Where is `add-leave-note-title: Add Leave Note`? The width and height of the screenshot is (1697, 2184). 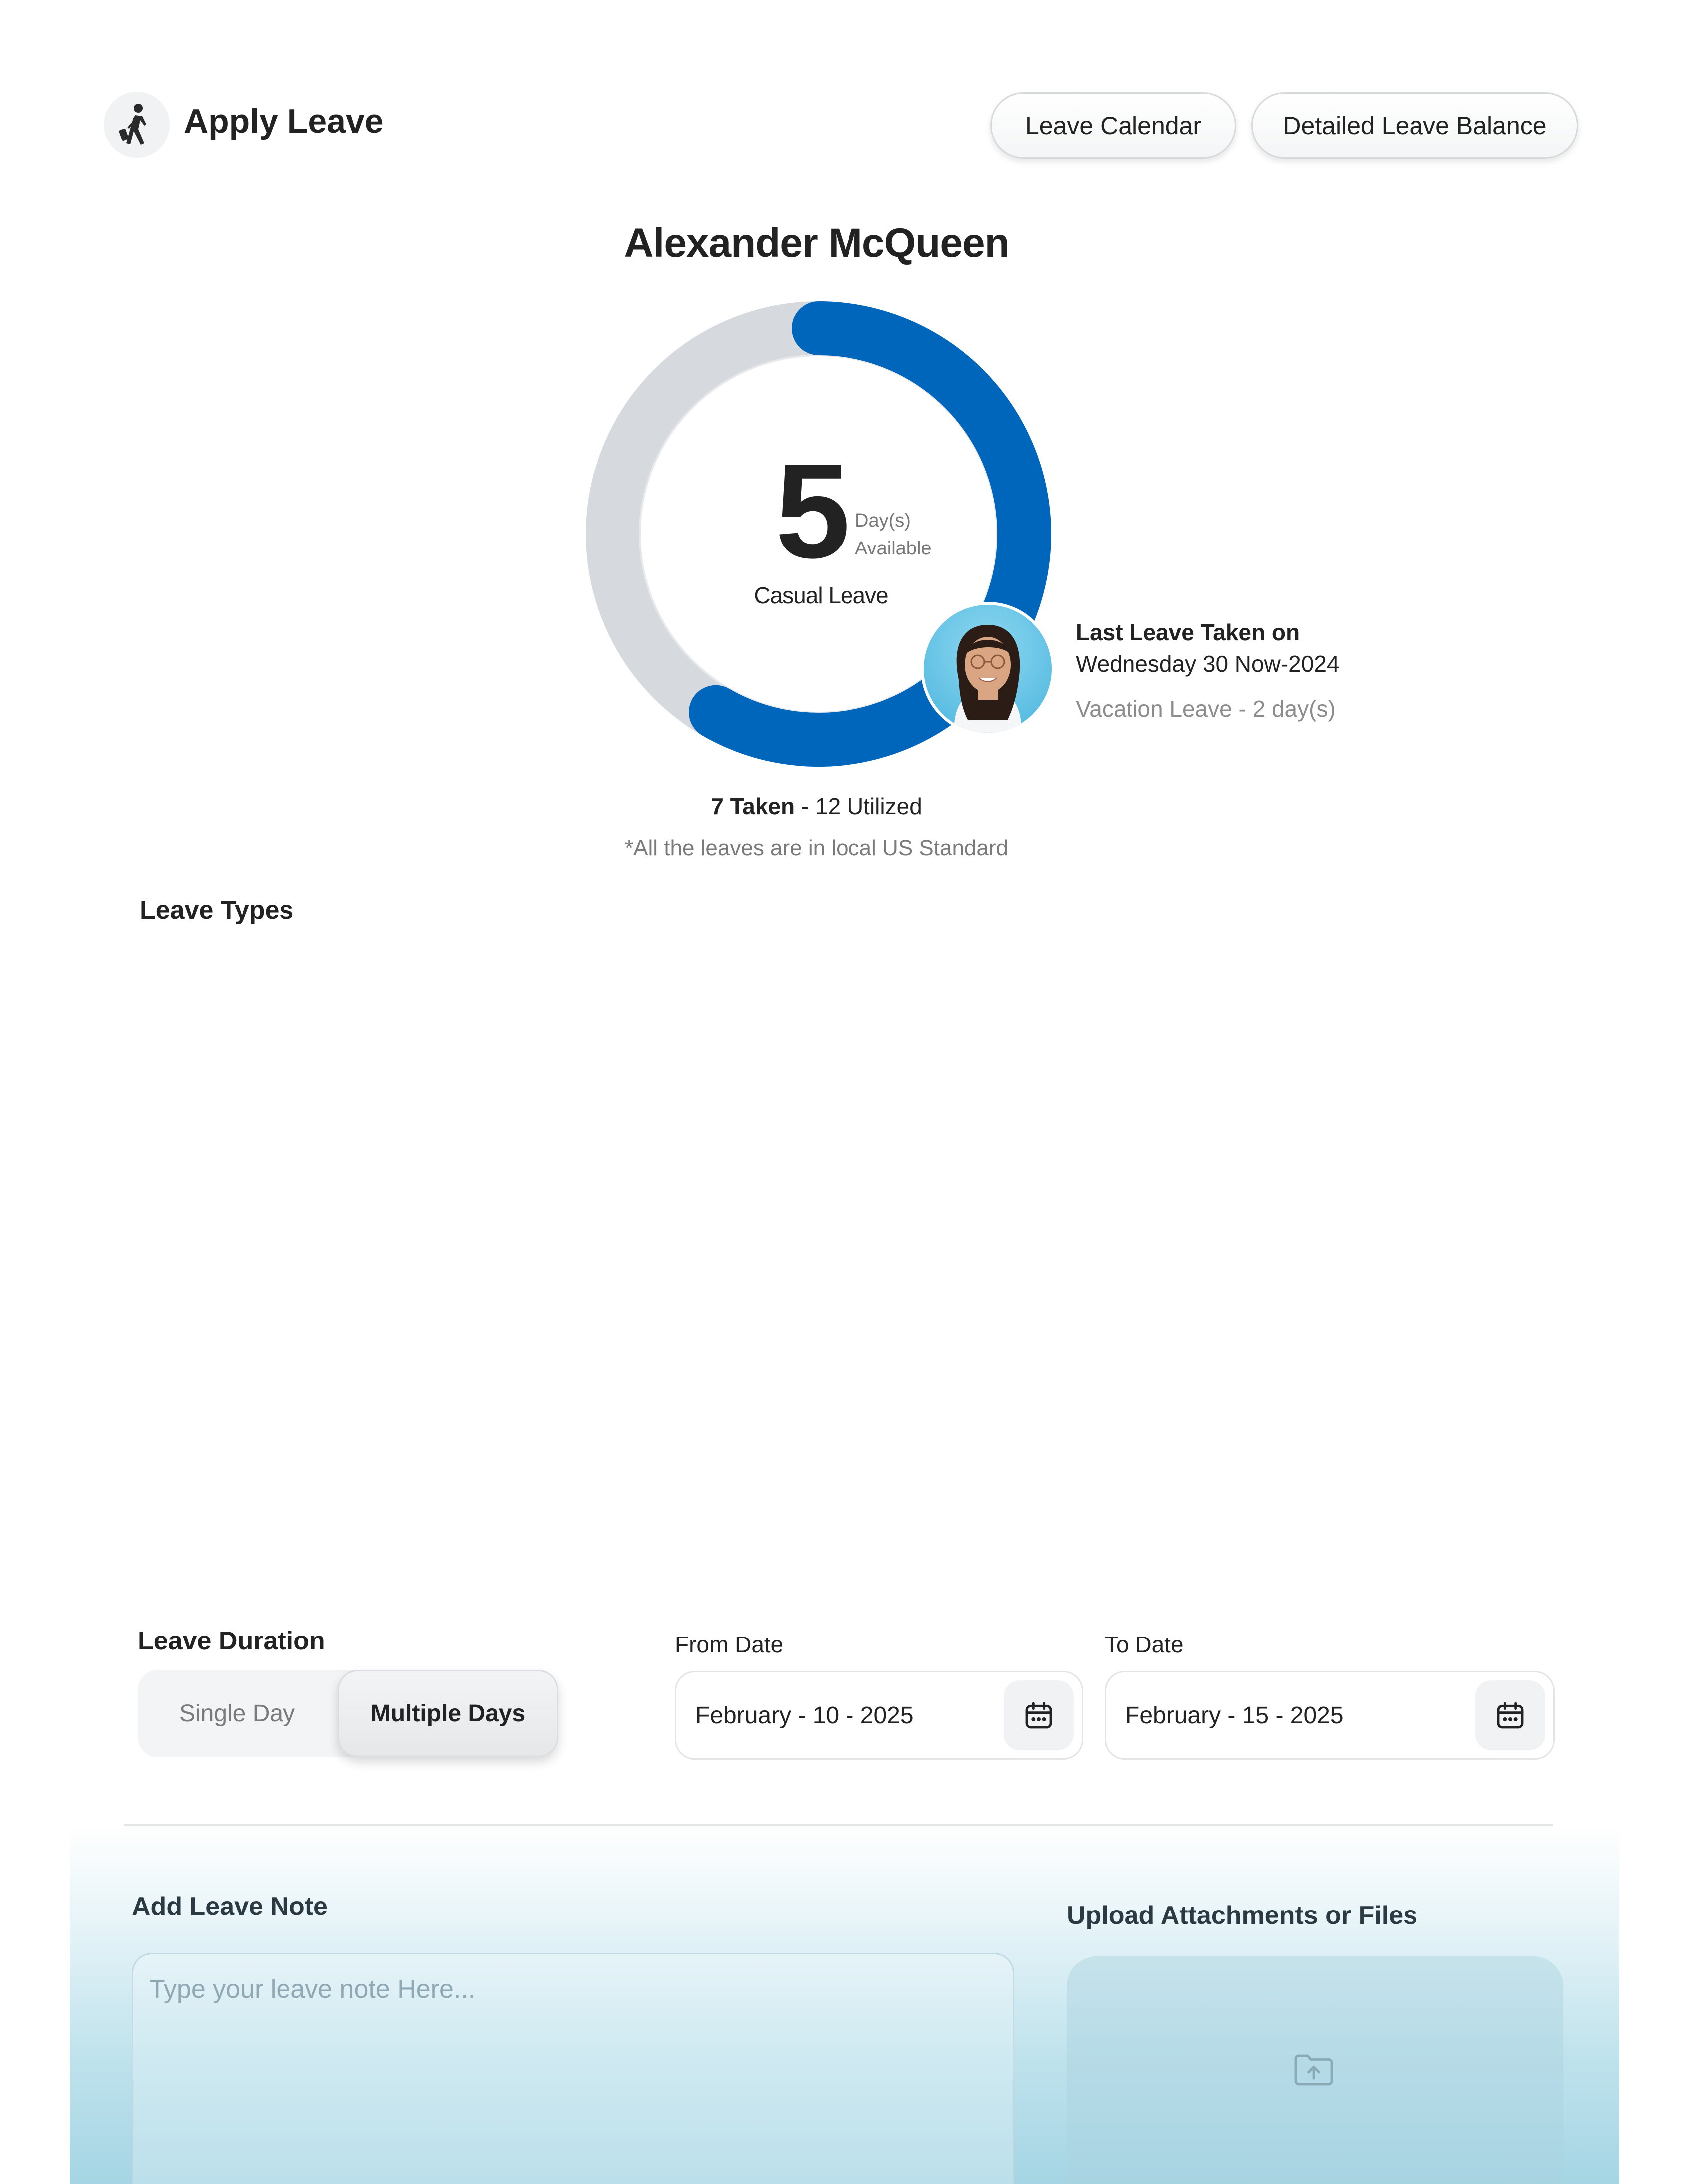
add-leave-note-title: Add Leave Note is located at coordinates (230, 1906).